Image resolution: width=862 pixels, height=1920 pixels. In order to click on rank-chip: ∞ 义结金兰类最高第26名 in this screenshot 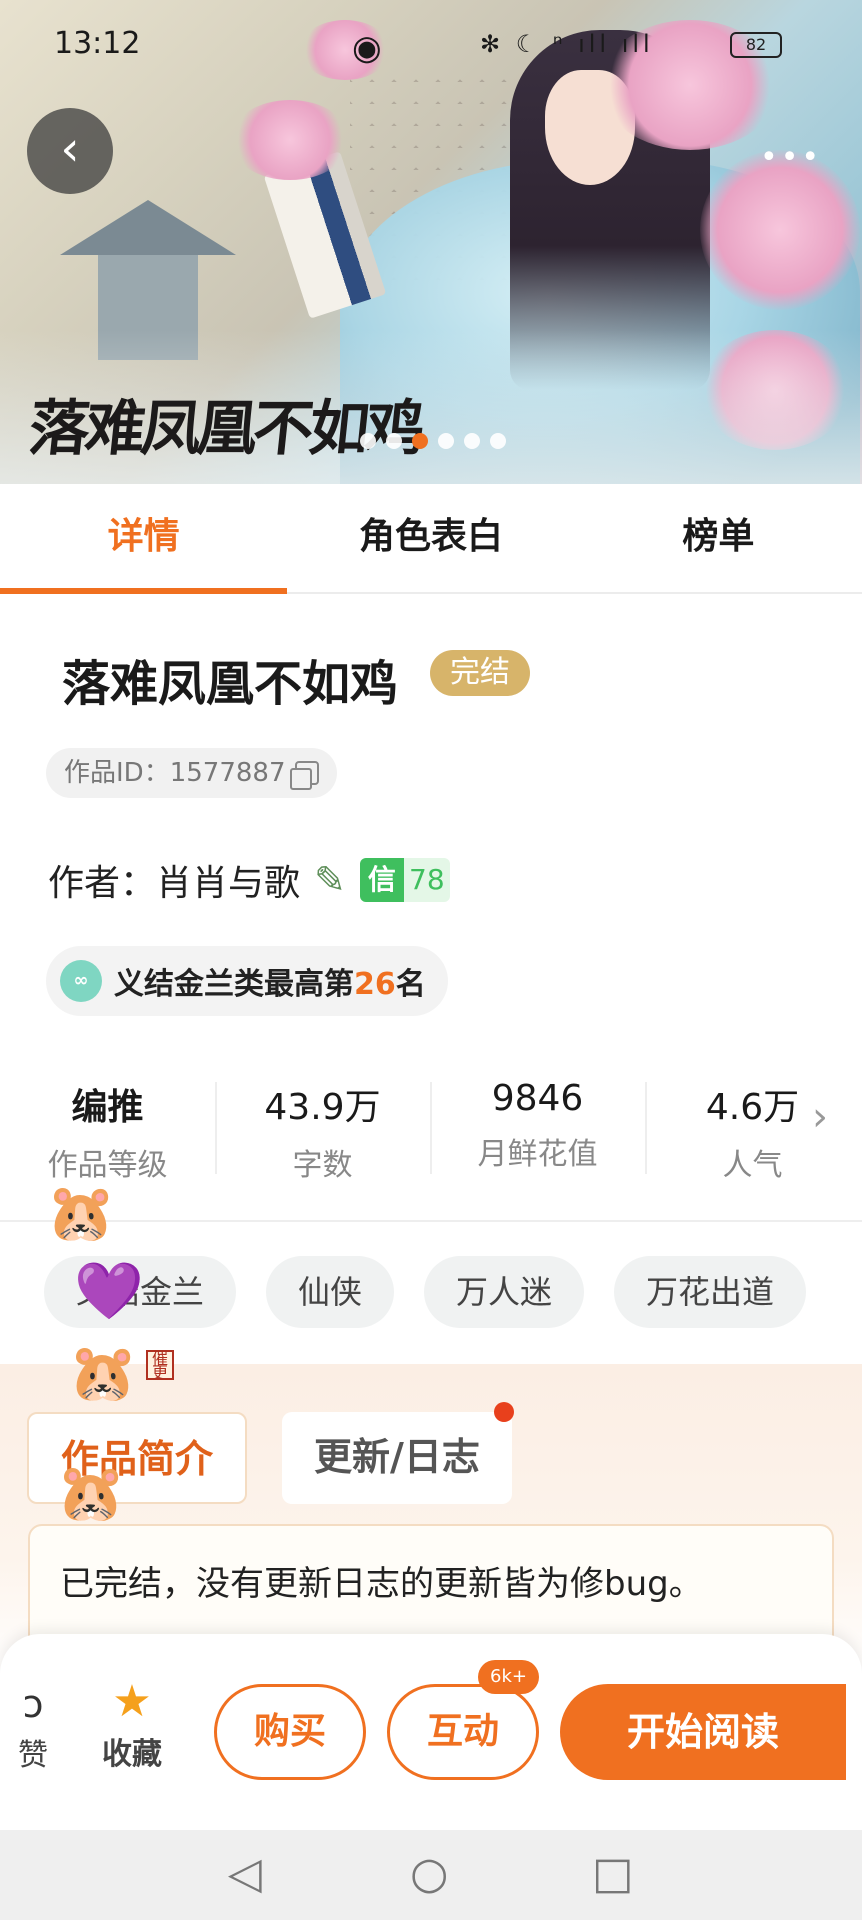, I will do `click(247, 981)`.